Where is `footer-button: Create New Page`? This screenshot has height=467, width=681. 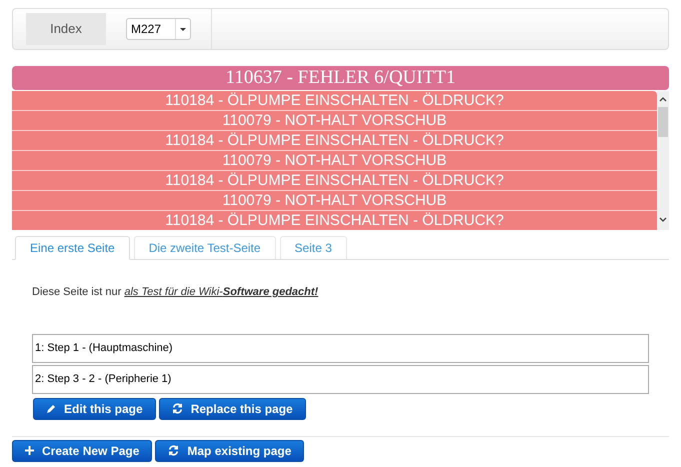 footer-button: Create New Page is located at coordinates (82, 451).